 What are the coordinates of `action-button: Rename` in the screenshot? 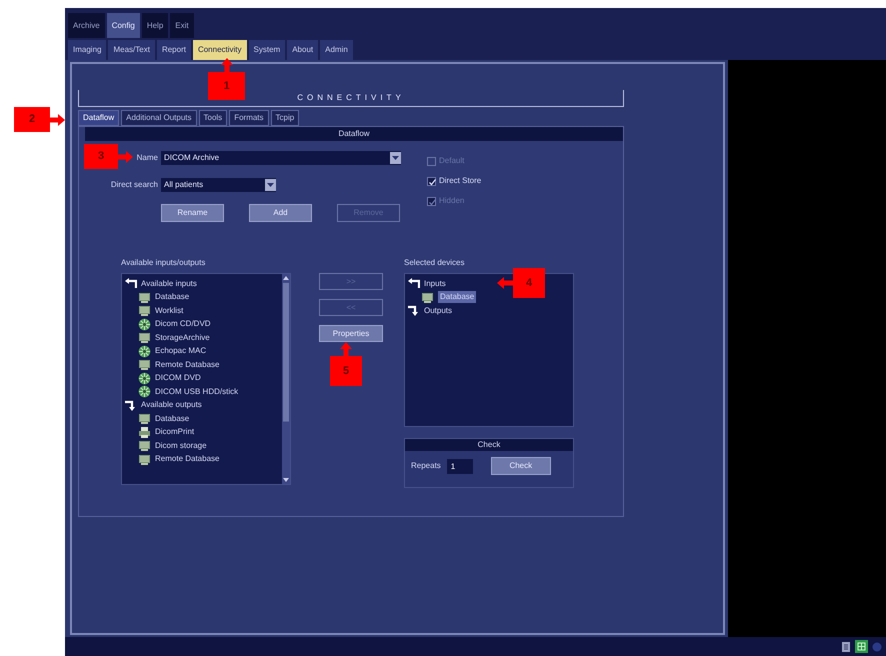 It's located at (192, 213).